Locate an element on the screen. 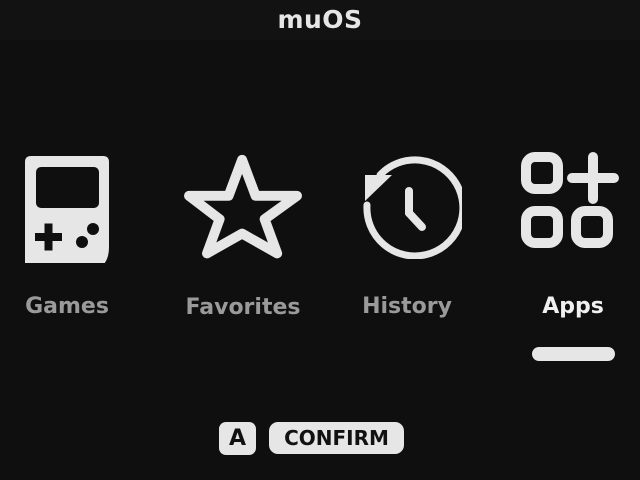  gameboy-icon is located at coordinates (67, 209).